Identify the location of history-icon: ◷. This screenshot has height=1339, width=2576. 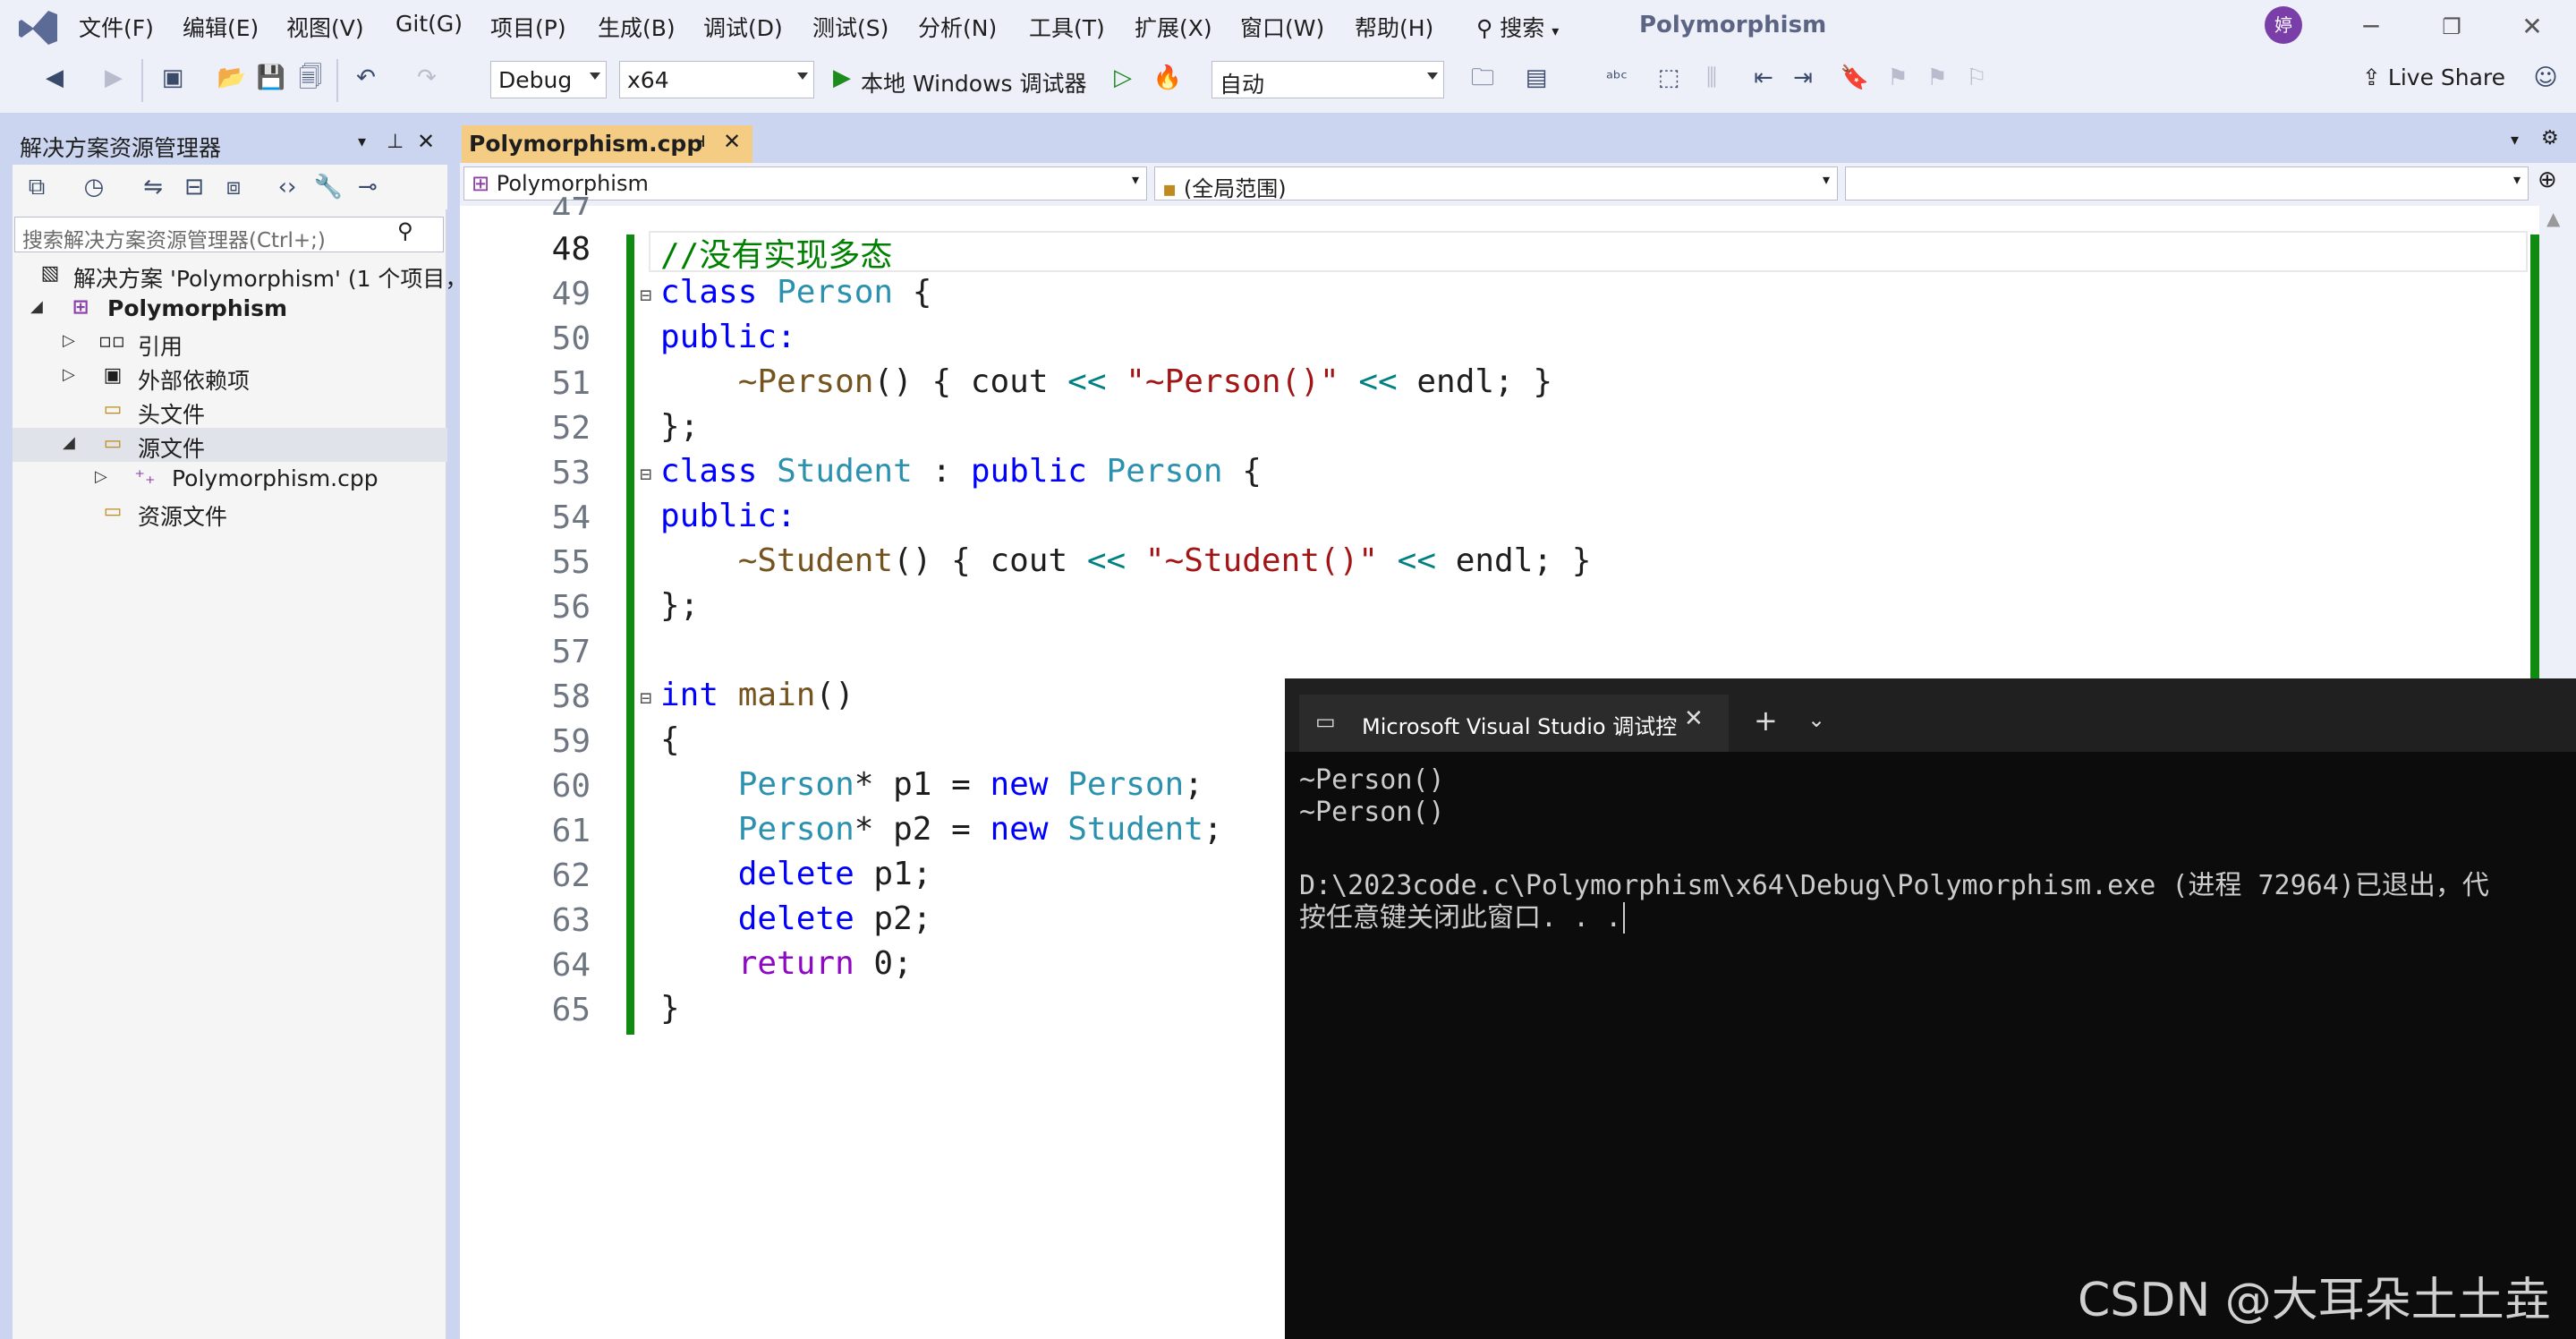
(94, 187).